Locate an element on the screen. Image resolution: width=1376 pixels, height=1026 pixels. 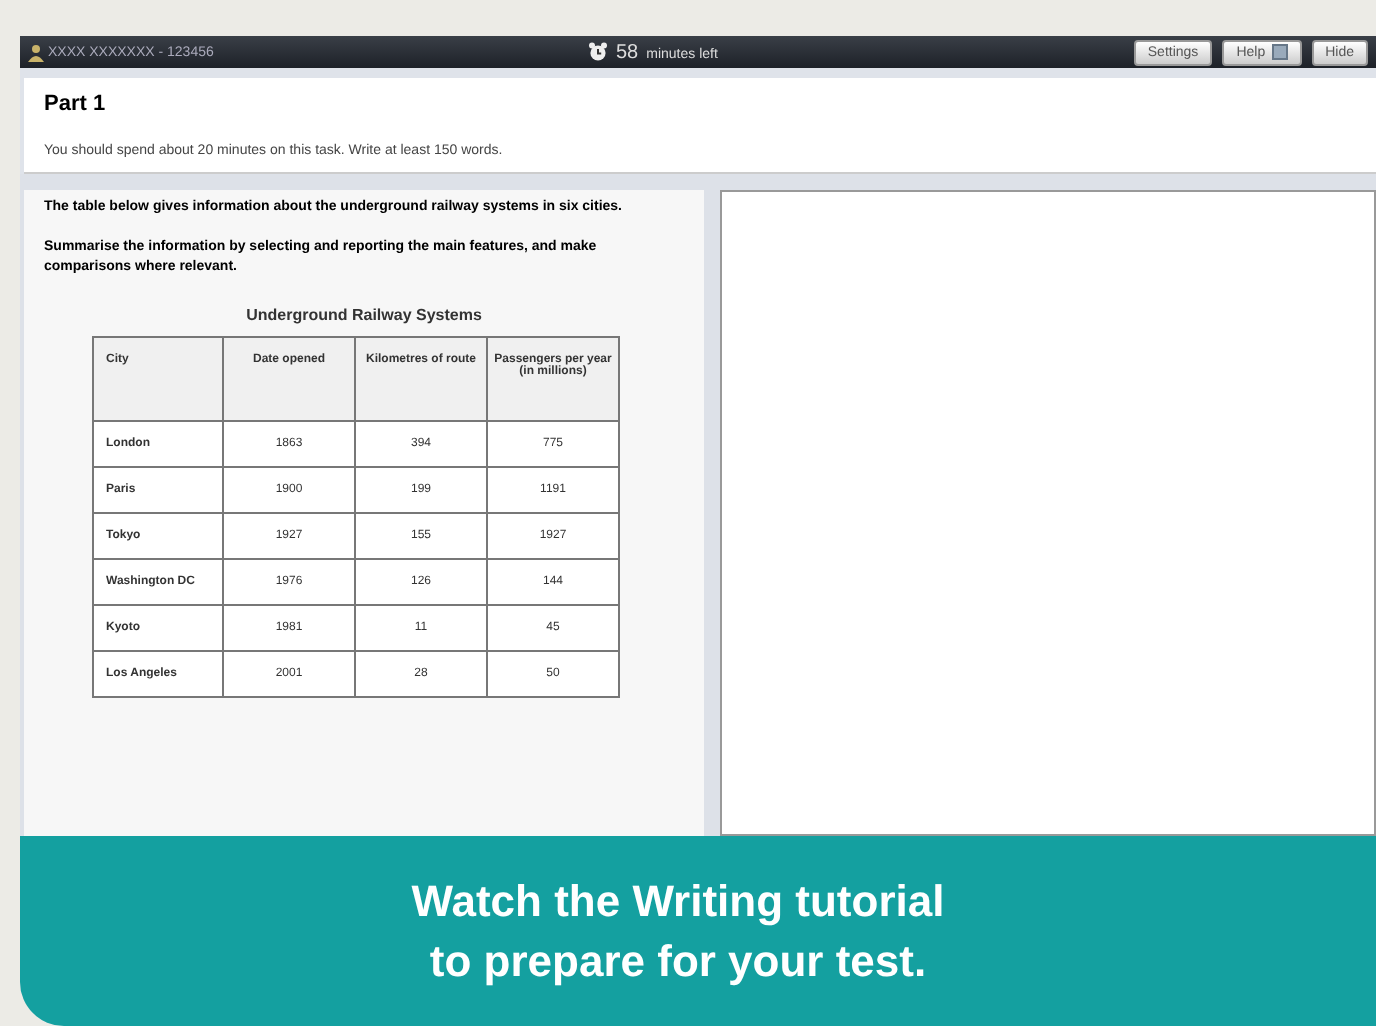
banner-text: to prepare for your test. is located at coordinates (678, 961).